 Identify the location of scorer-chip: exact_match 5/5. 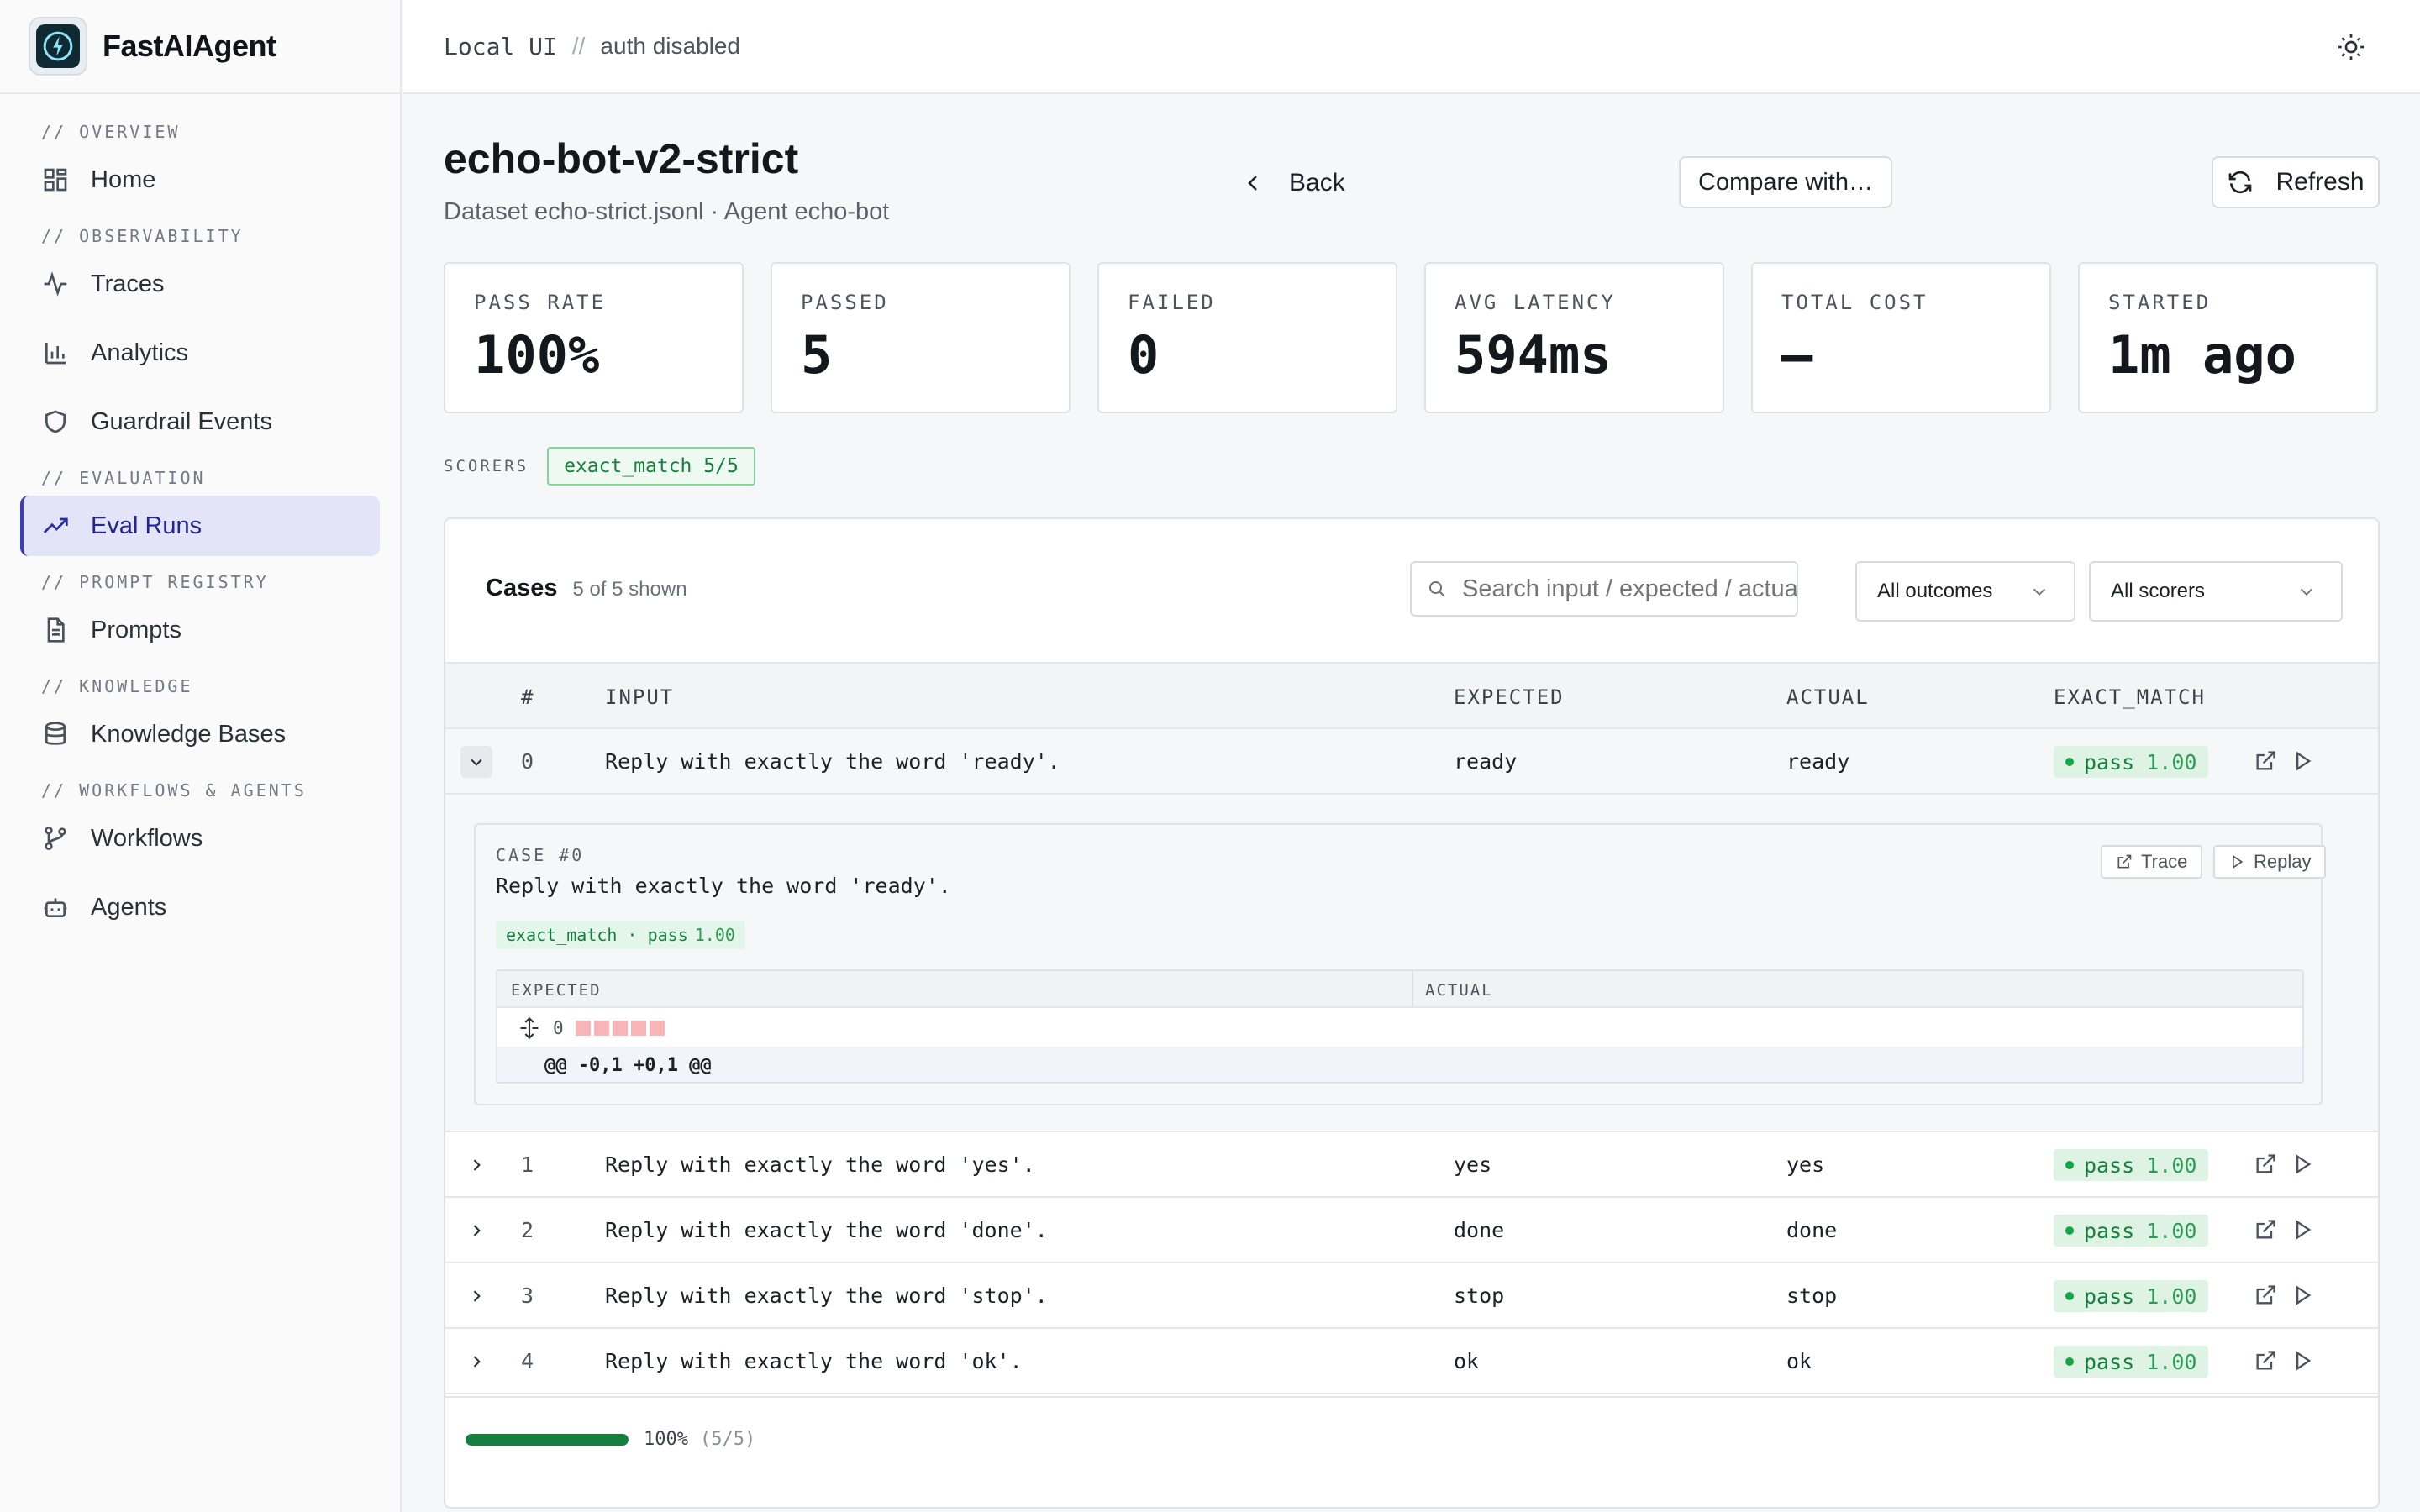
(651, 466).